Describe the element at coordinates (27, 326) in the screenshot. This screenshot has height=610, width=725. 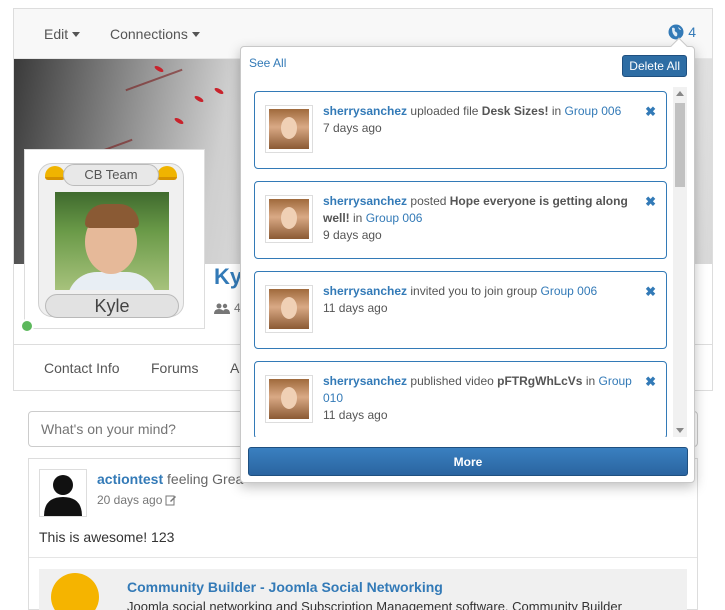
I see `online-status-icon` at that location.